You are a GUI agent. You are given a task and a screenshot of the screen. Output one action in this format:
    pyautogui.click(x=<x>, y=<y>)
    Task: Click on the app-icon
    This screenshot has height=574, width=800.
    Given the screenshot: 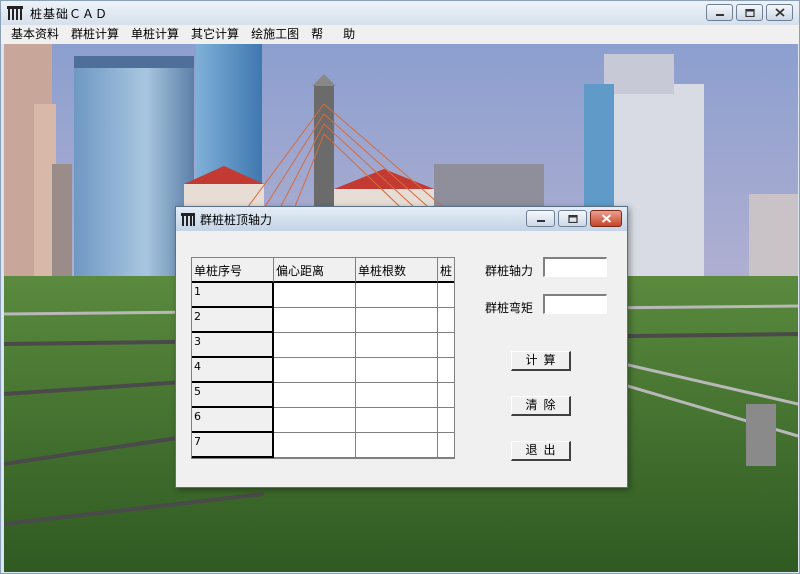 What is the action you would take?
    pyautogui.click(x=15, y=13)
    